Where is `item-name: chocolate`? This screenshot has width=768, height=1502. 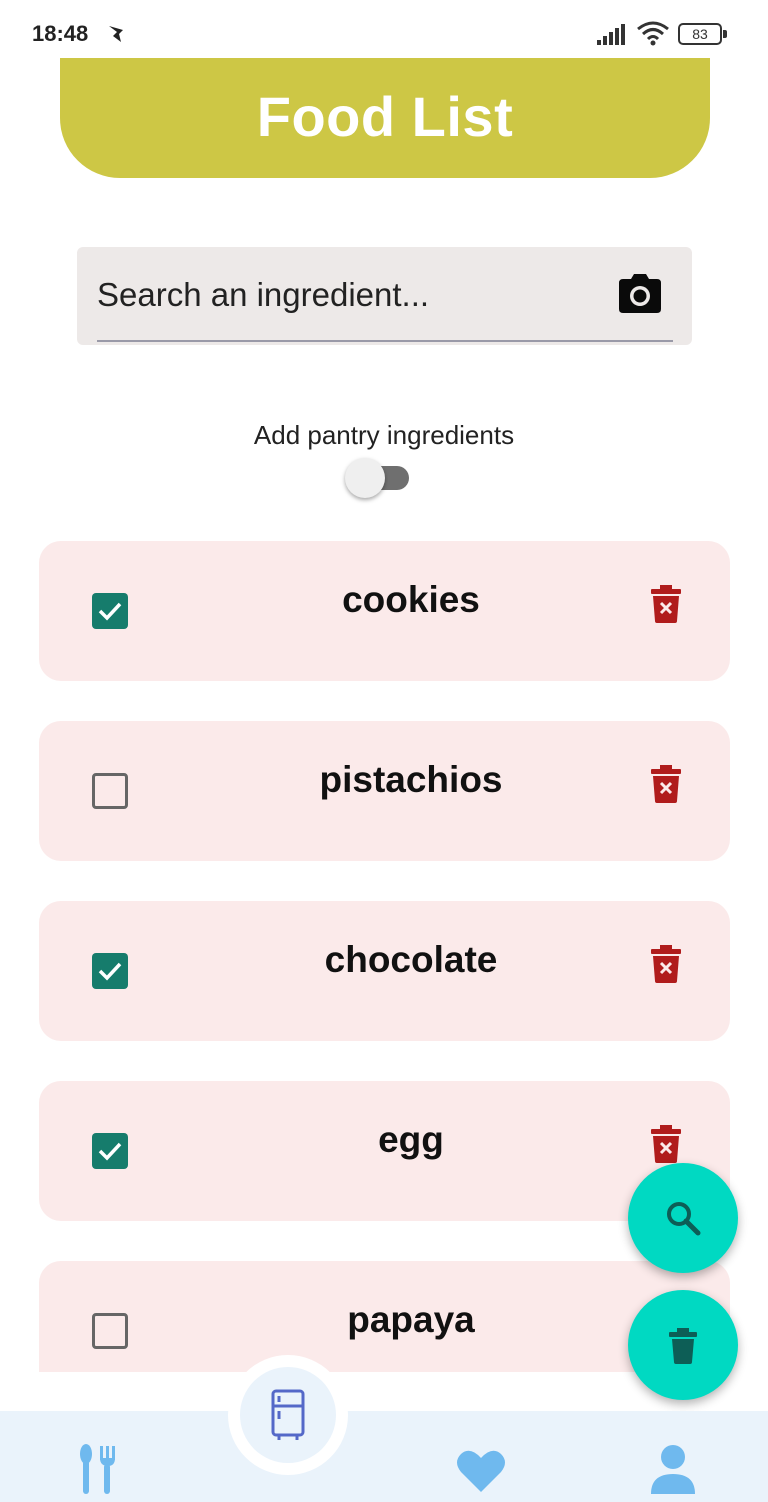 item-name: chocolate is located at coordinates (411, 959).